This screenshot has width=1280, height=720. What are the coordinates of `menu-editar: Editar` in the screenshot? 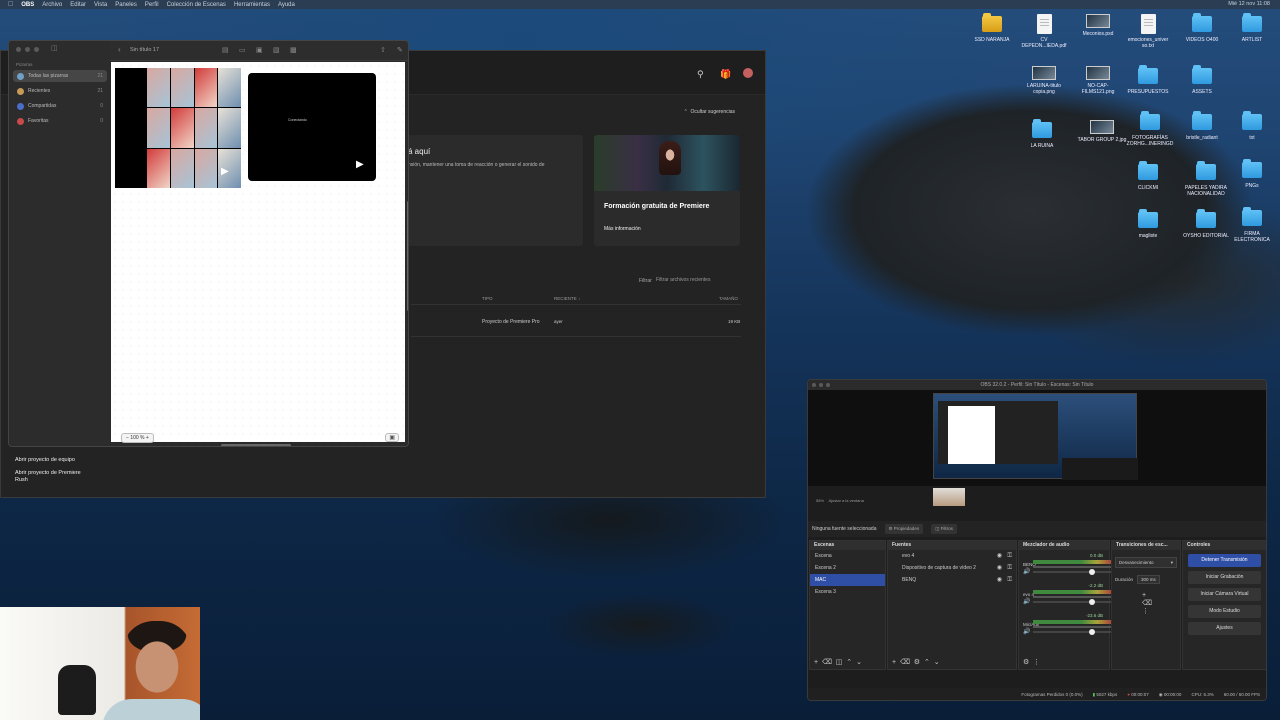 It's located at (78, 5).